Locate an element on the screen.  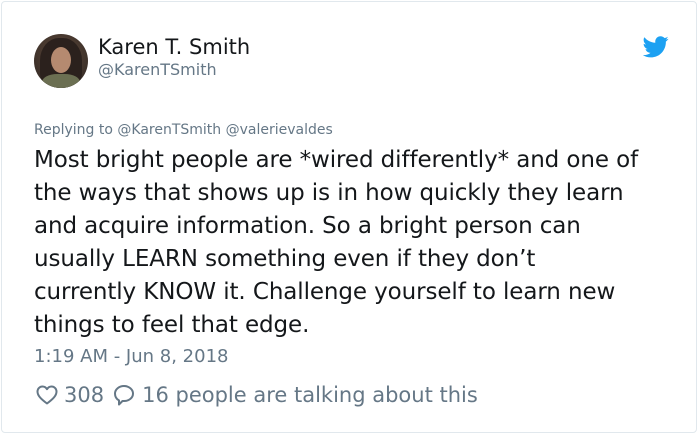
avatar-face is located at coordinates (61, 60).